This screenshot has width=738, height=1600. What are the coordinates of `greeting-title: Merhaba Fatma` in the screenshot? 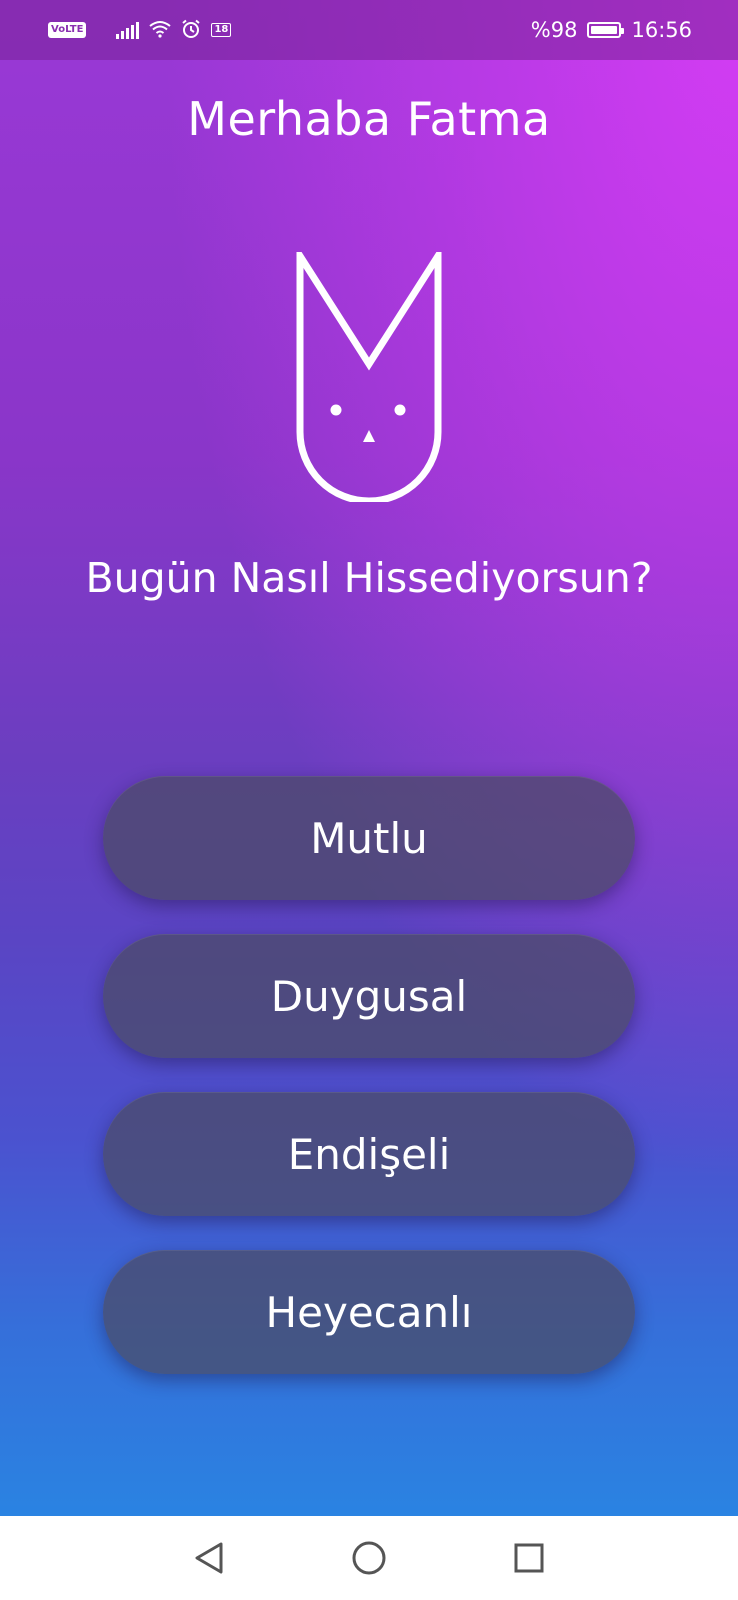 It's located at (369, 119).